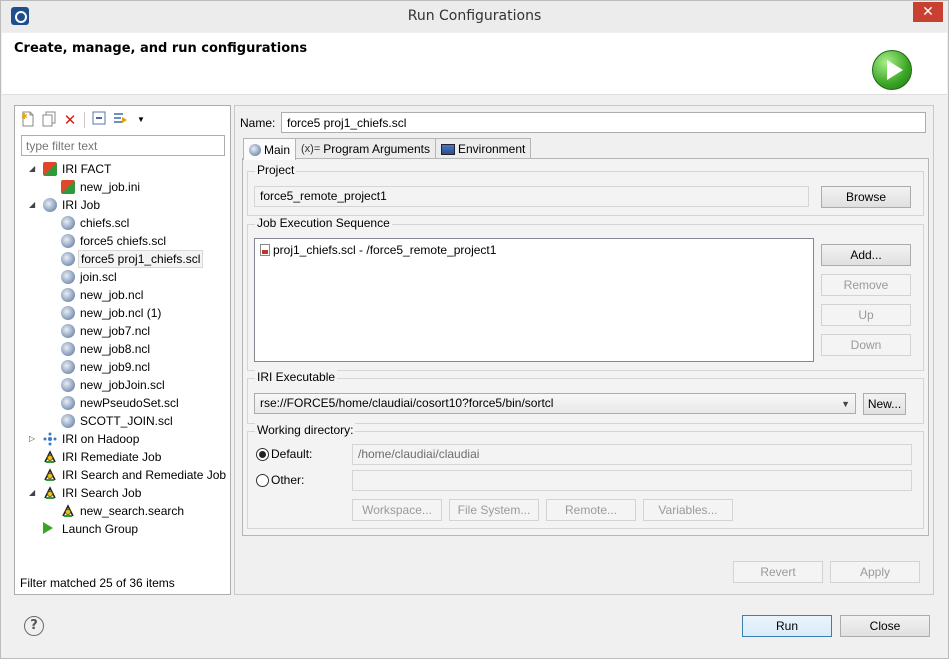 The image size is (949, 659). What do you see at coordinates (84, 120) in the screenshot?
I see `configurations-toolbar: ✱ ✕ ▼` at bounding box center [84, 120].